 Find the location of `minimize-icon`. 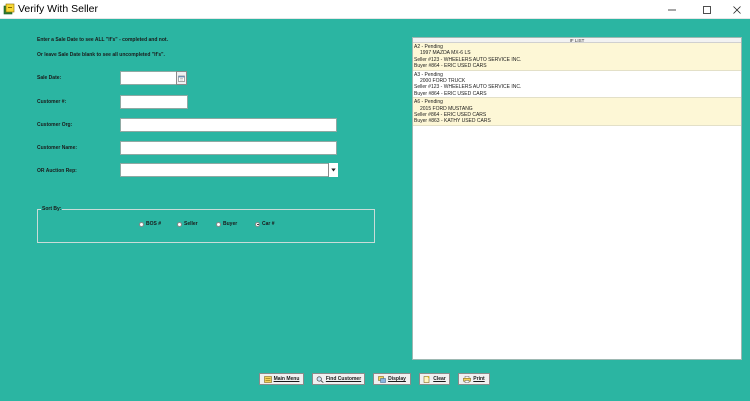

minimize-icon is located at coordinates (672, 9).